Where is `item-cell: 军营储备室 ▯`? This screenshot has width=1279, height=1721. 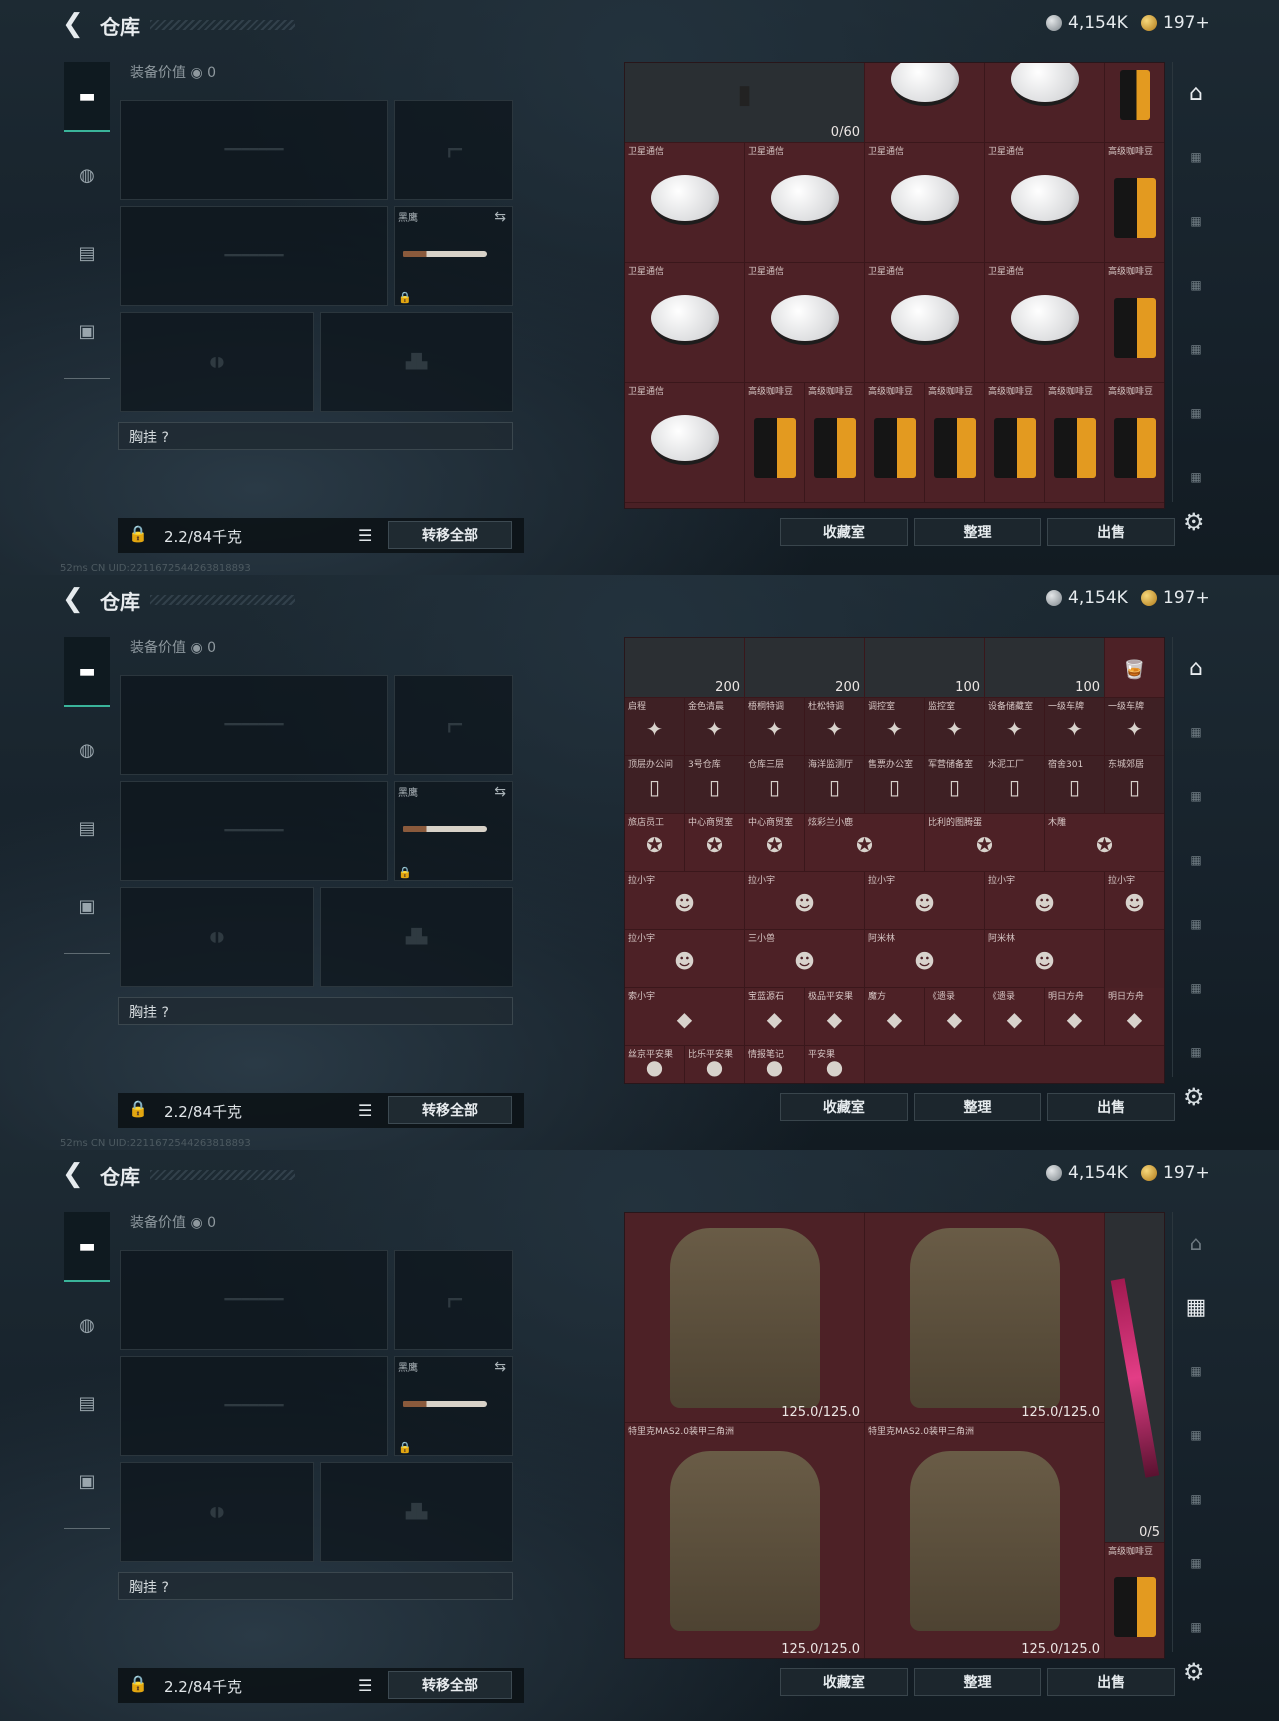
item-cell: 军营储备室 ▯ is located at coordinates (955, 785).